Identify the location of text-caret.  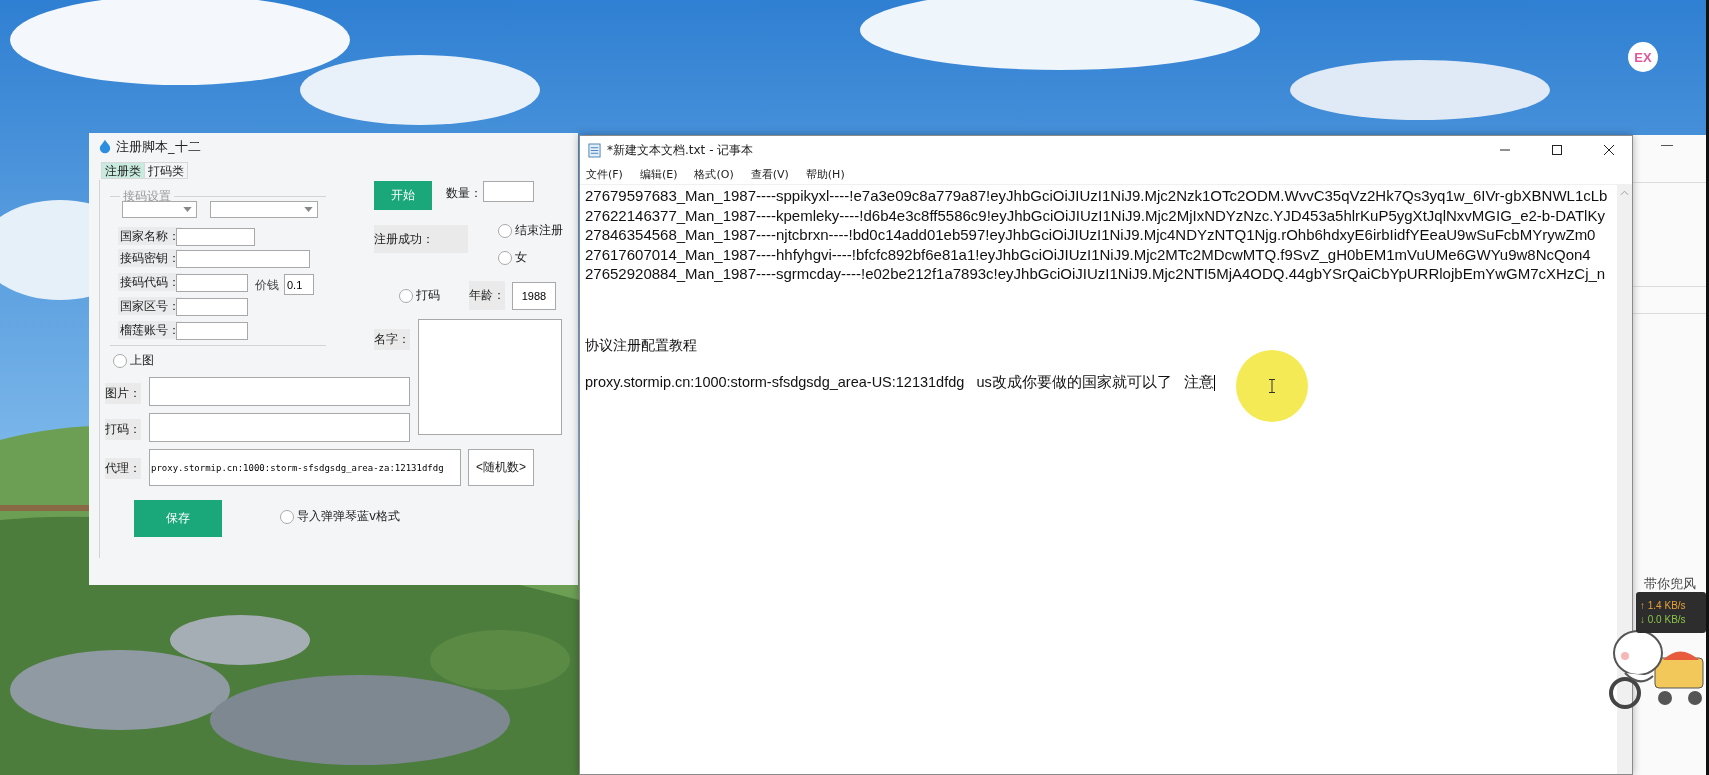
(1214, 382).